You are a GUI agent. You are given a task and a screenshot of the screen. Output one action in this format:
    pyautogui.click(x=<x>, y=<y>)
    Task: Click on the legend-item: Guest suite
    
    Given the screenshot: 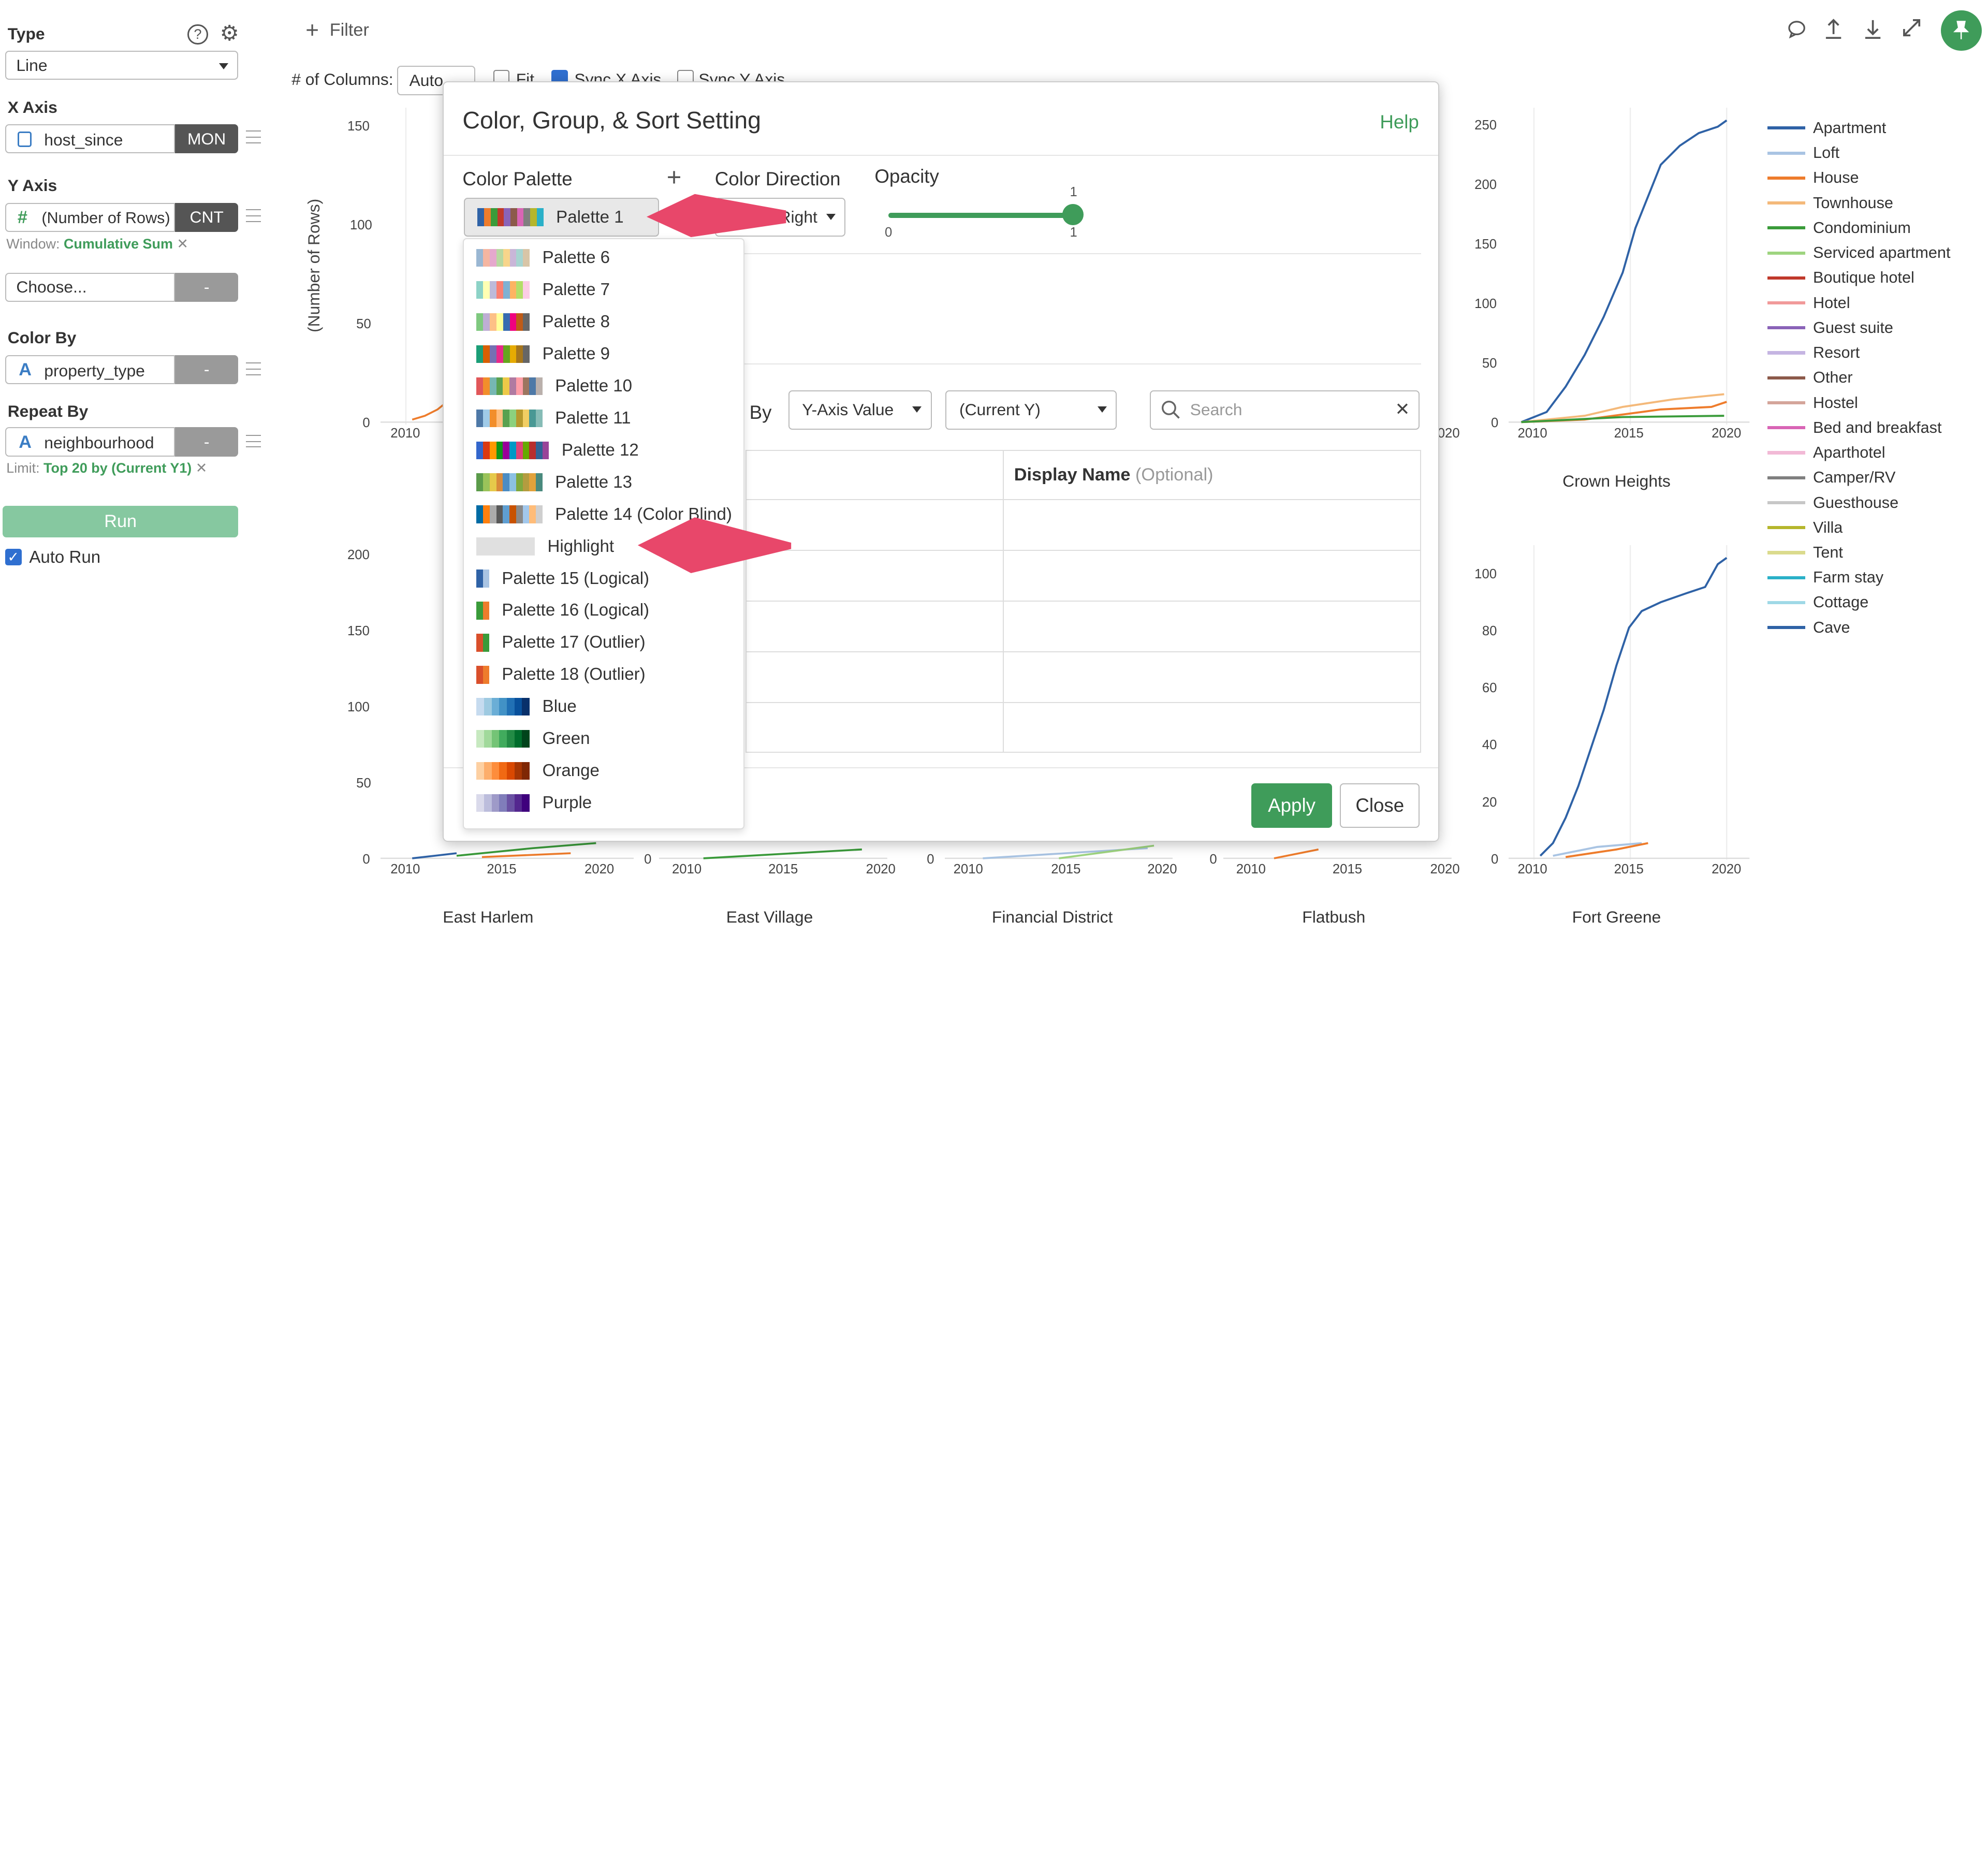 What is the action you would take?
    pyautogui.click(x=1830, y=327)
    